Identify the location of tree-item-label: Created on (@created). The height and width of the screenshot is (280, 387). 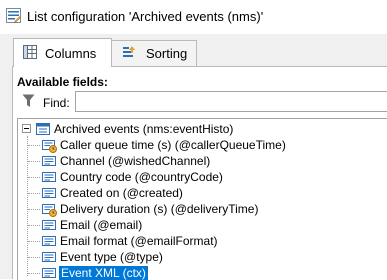
(121, 193).